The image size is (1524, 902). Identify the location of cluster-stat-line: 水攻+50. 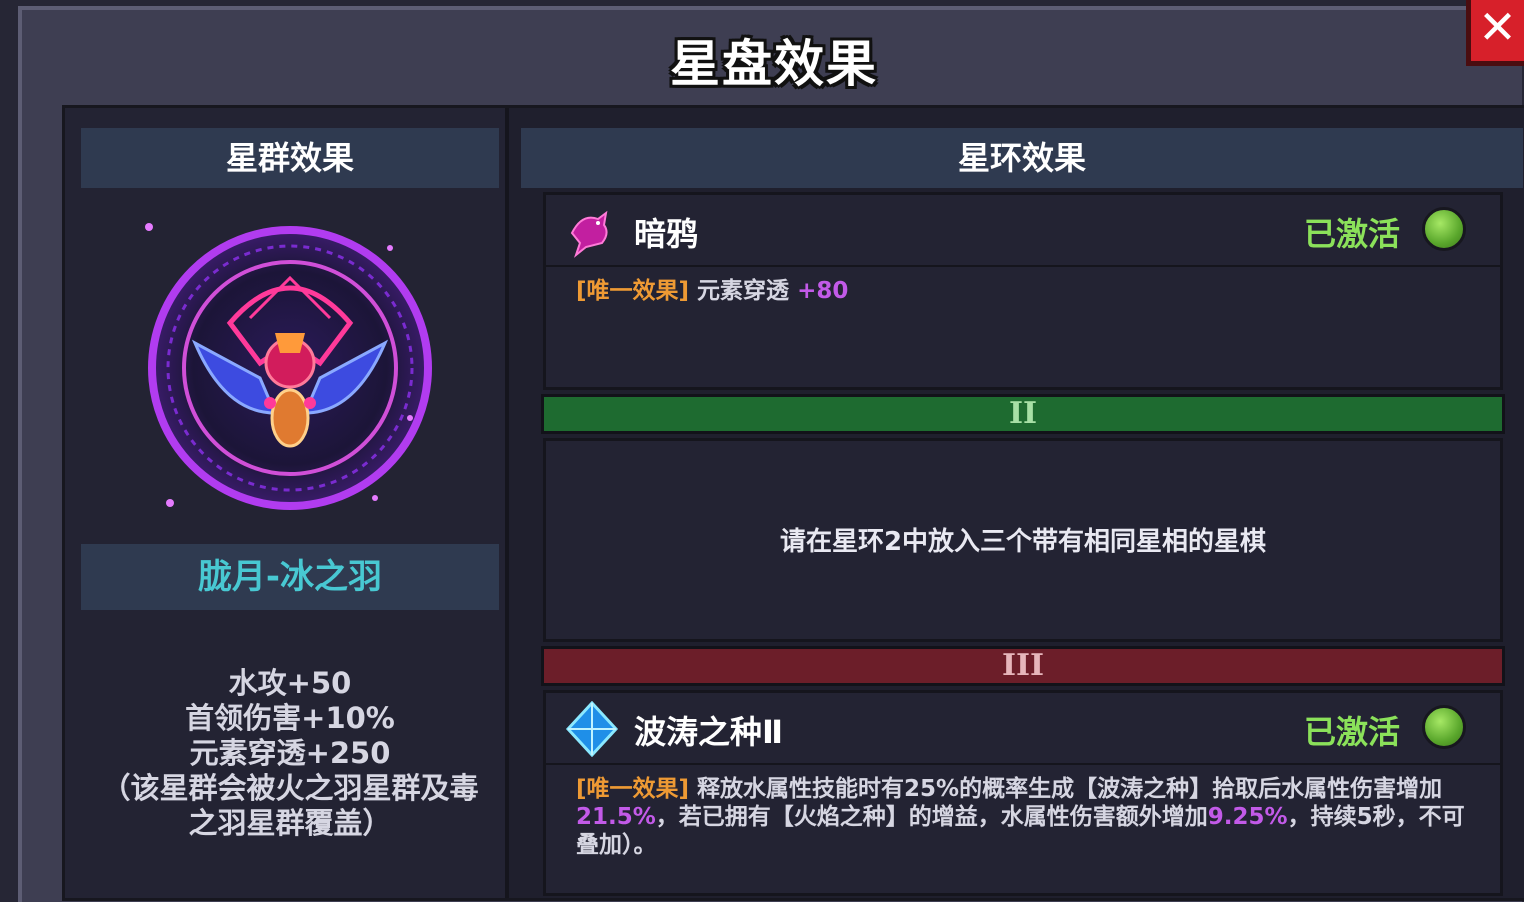
(290, 683).